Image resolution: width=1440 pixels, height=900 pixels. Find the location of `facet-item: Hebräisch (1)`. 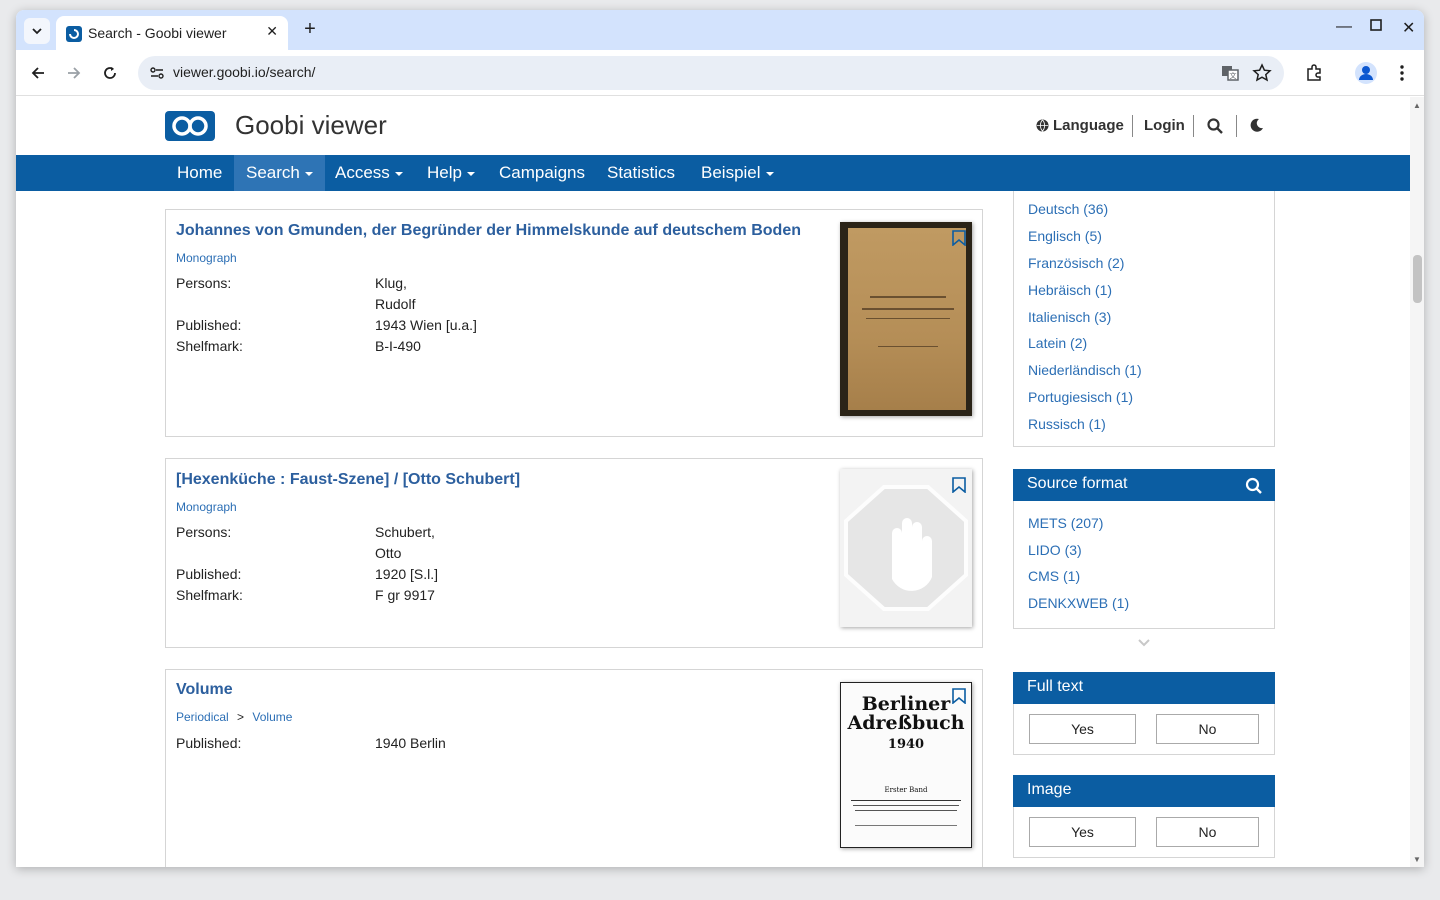

facet-item: Hebräisch (1) is located at coordinates (1070, 290).